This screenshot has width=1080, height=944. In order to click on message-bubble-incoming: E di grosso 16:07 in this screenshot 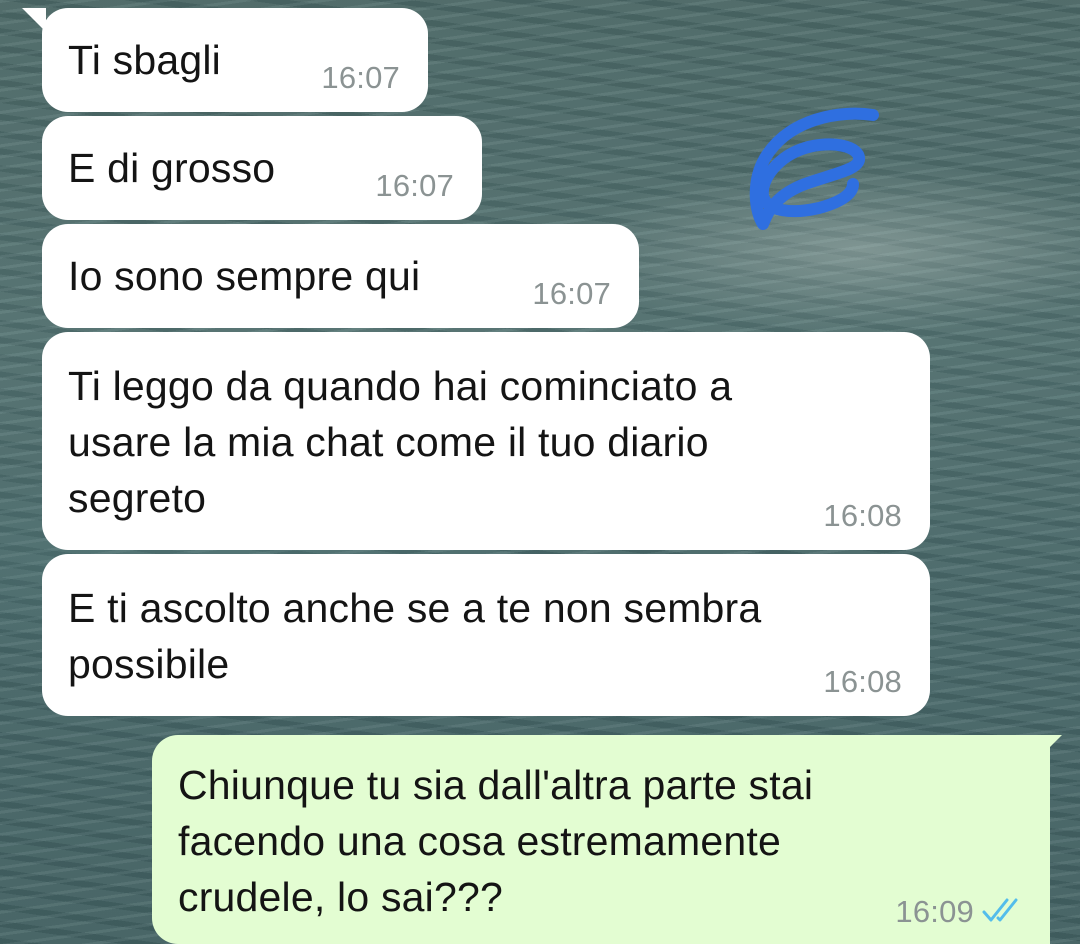, I will do `click(262, 168)`.